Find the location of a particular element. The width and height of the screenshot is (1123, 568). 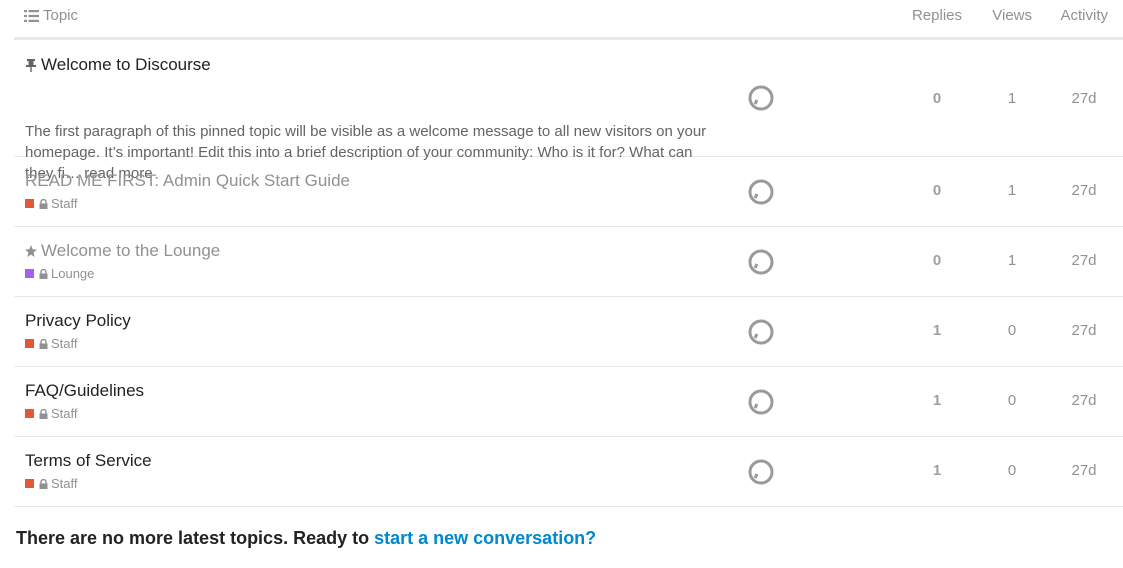

topic-title-line: Welcome to Discourse is located at coordinates (118, 65).